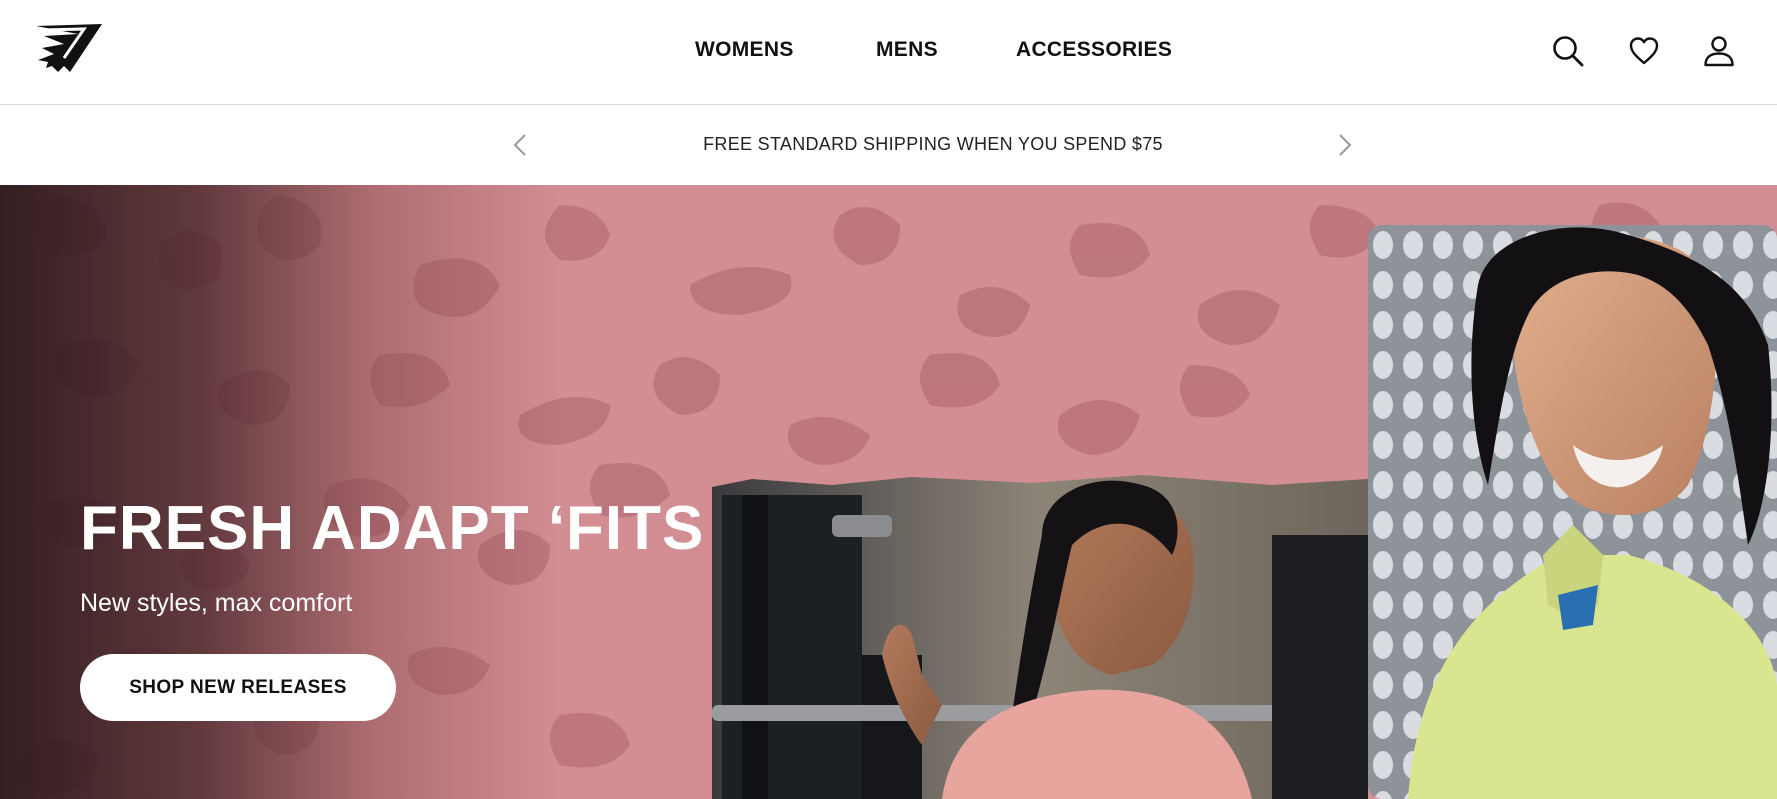 The height and width of the screenshot is (799, 1777). I want to click on user-icon, so click(1719, 51).